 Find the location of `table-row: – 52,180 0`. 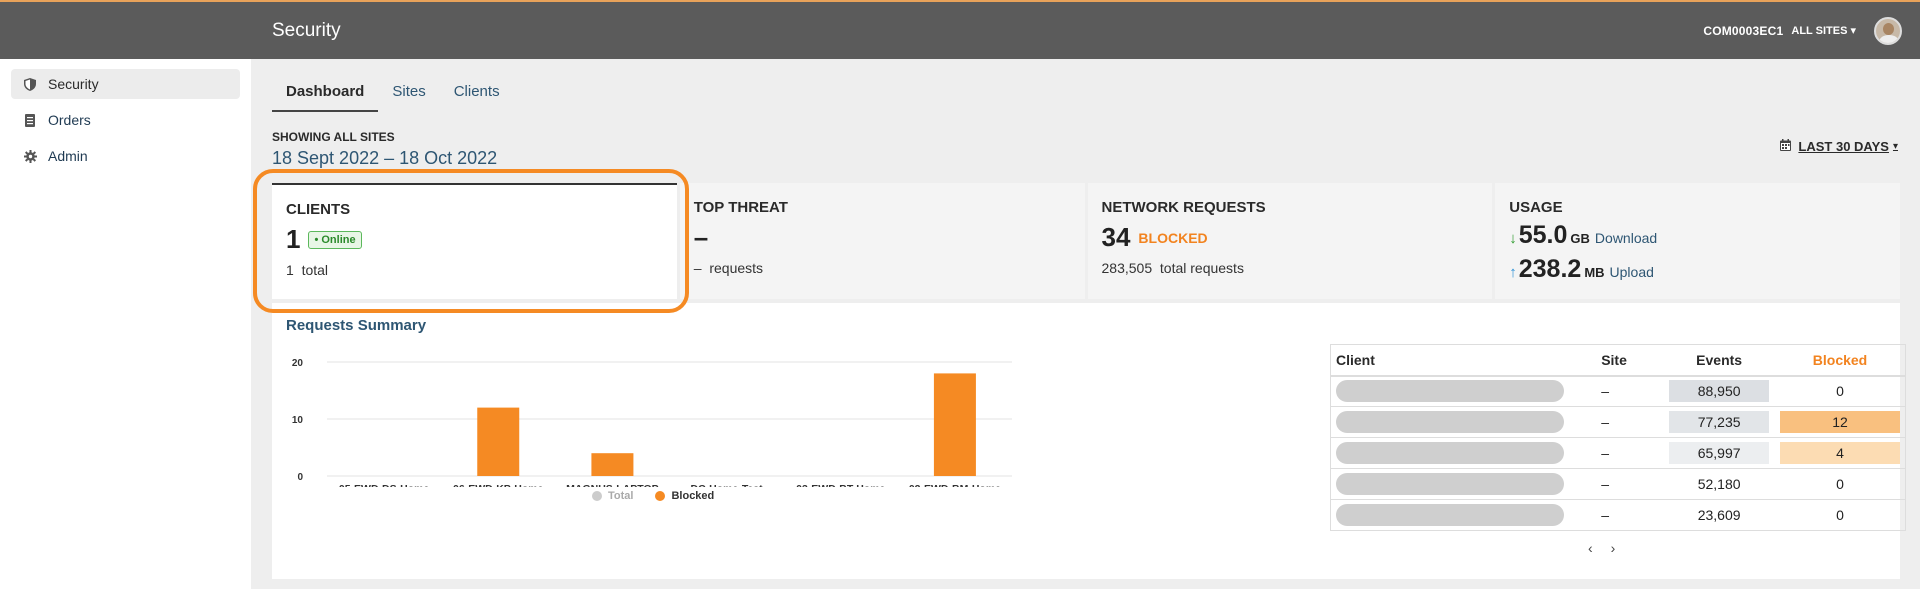

table-row: – 52,180 0 is located at coordinates (1618, 484).